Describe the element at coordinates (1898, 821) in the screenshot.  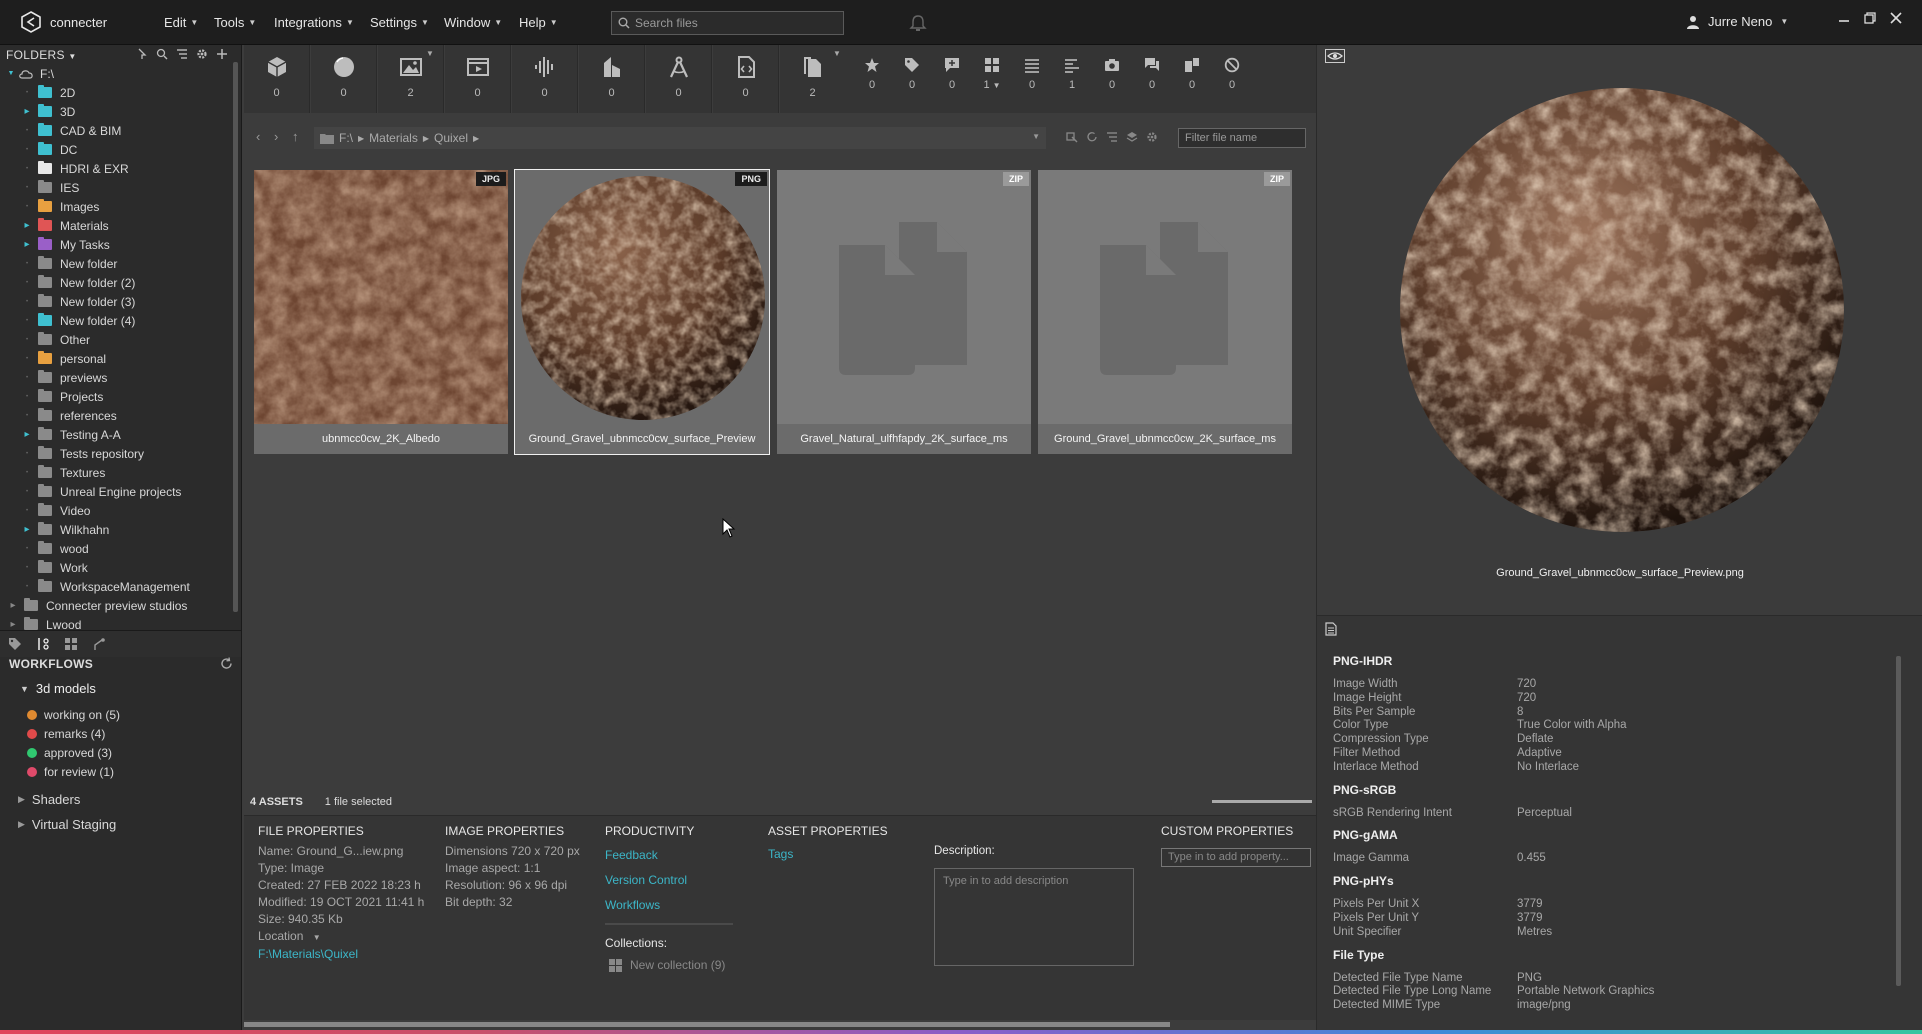
I see `metadata-scrollbar` at that location.